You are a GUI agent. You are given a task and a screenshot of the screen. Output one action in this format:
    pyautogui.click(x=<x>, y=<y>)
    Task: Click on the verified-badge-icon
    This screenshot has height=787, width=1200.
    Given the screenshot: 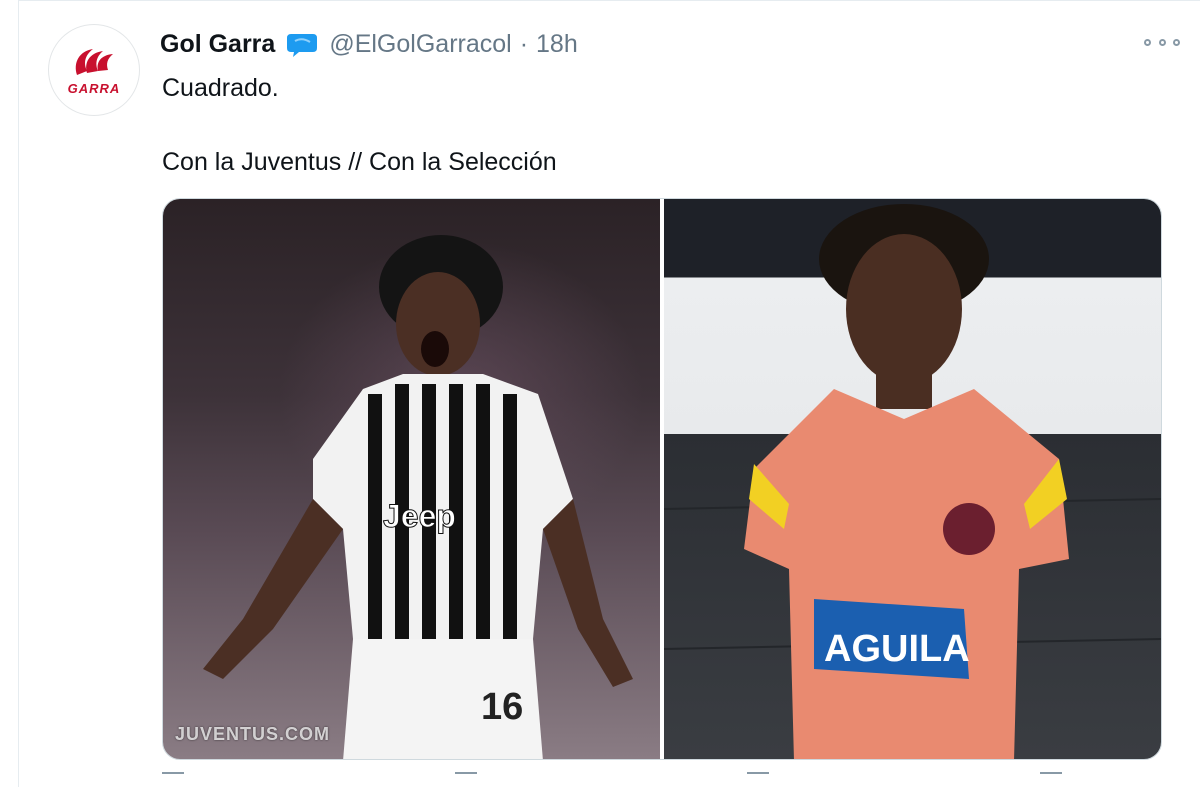 What is the action you would take?
    pyautogui.click(x=302, y=45)
    